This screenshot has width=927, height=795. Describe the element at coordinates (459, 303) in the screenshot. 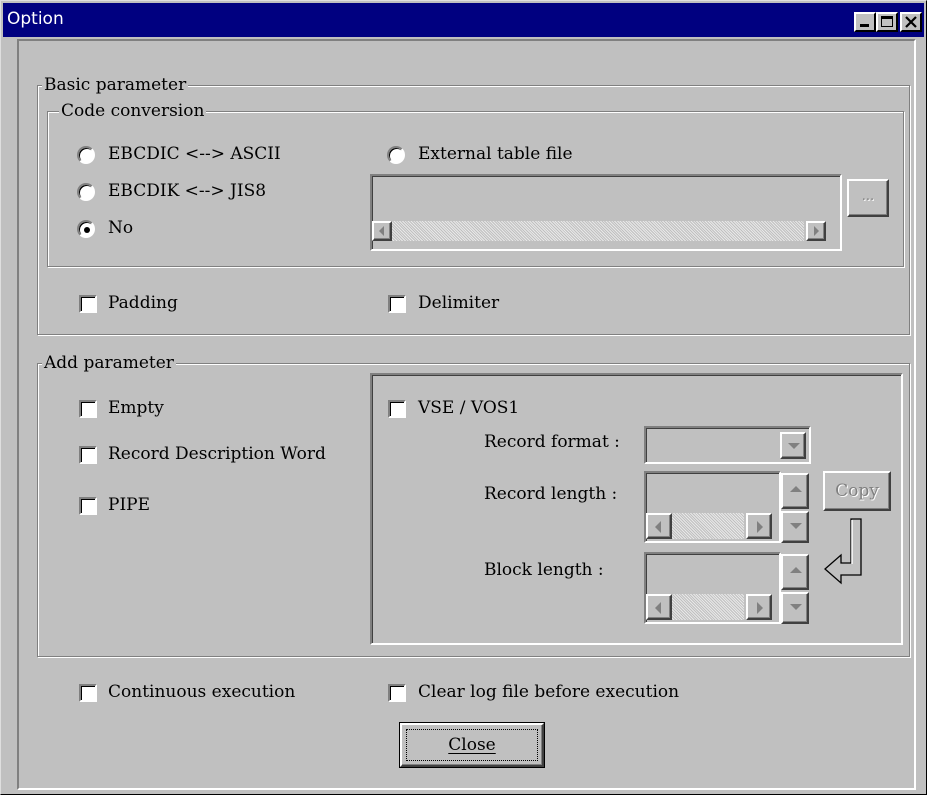

I see `delimiter-label: Delimiter` at that location.